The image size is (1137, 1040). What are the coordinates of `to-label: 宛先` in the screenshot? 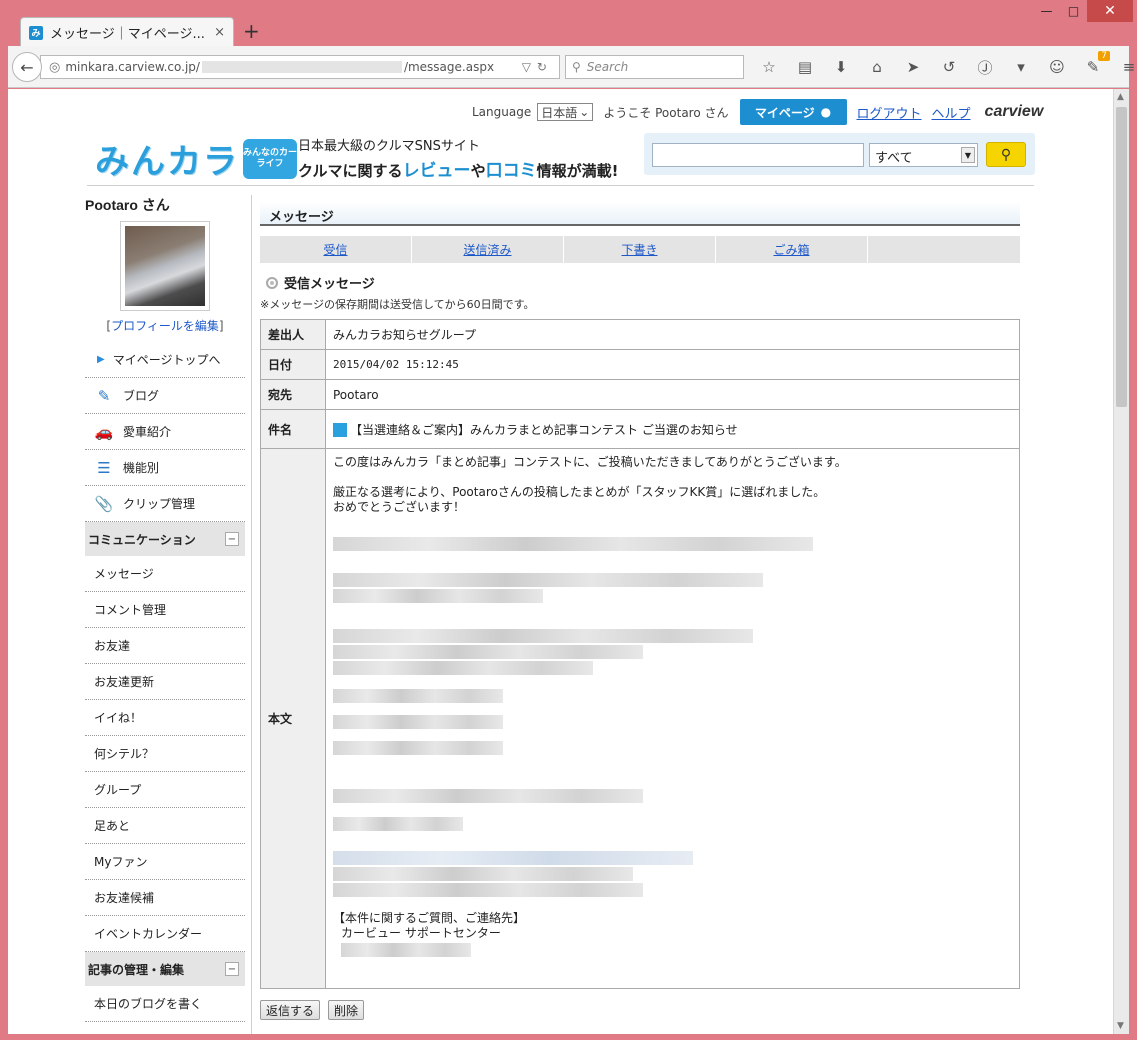 It's located at (293, 394).